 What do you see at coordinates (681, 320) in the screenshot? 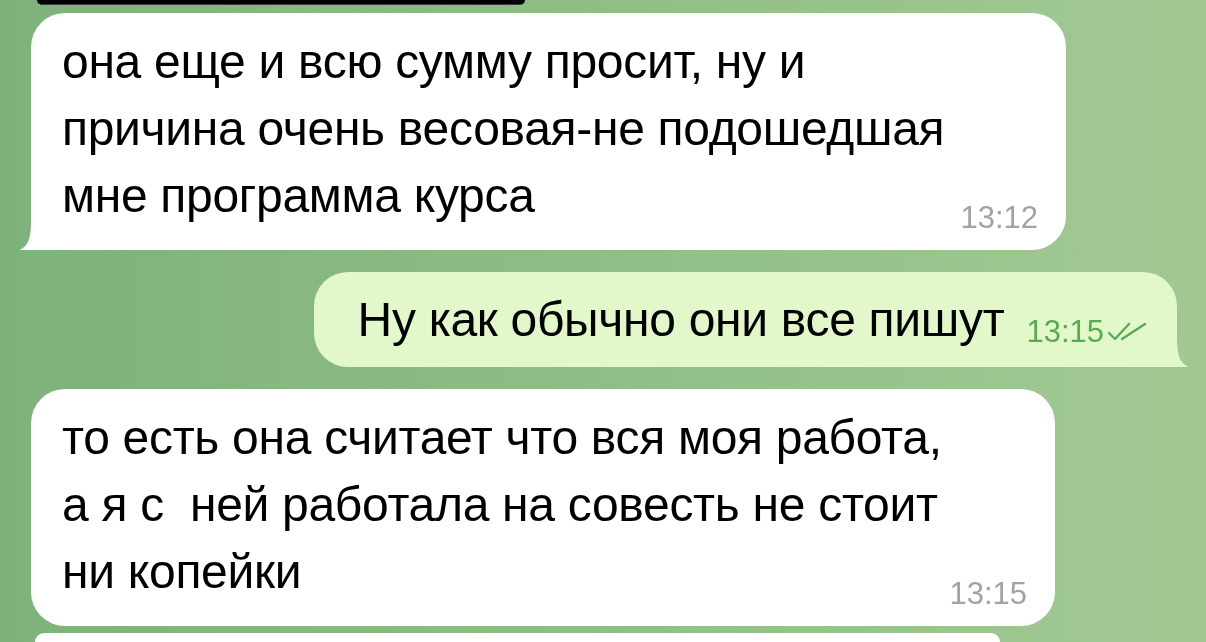
I see `message-text: Ну как обычно они все пишут` at bounding box center [681, 320].